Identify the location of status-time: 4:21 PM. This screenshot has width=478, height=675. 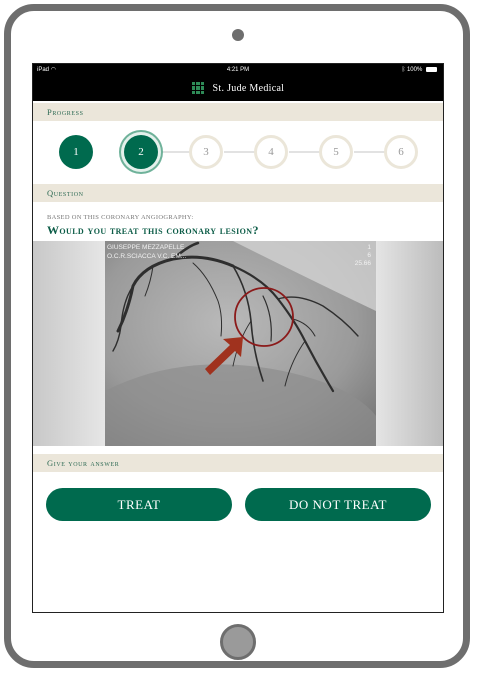
(238, 70).